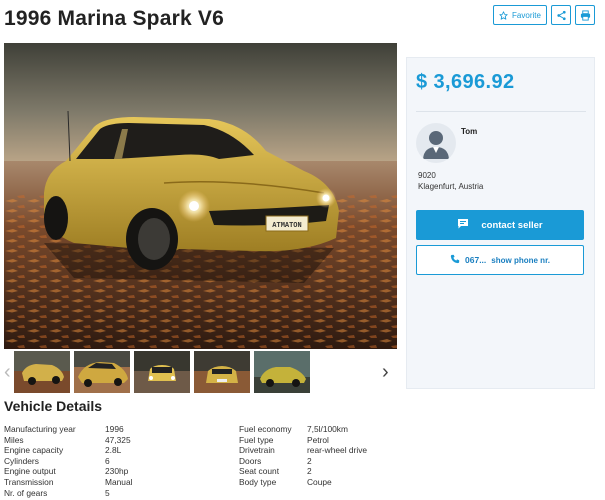 The width and height of the screenshot is (605, 500). What do you see at coordinates (501, 111) in the screenshot?
I see `divider` at bounding box center [501, 111].